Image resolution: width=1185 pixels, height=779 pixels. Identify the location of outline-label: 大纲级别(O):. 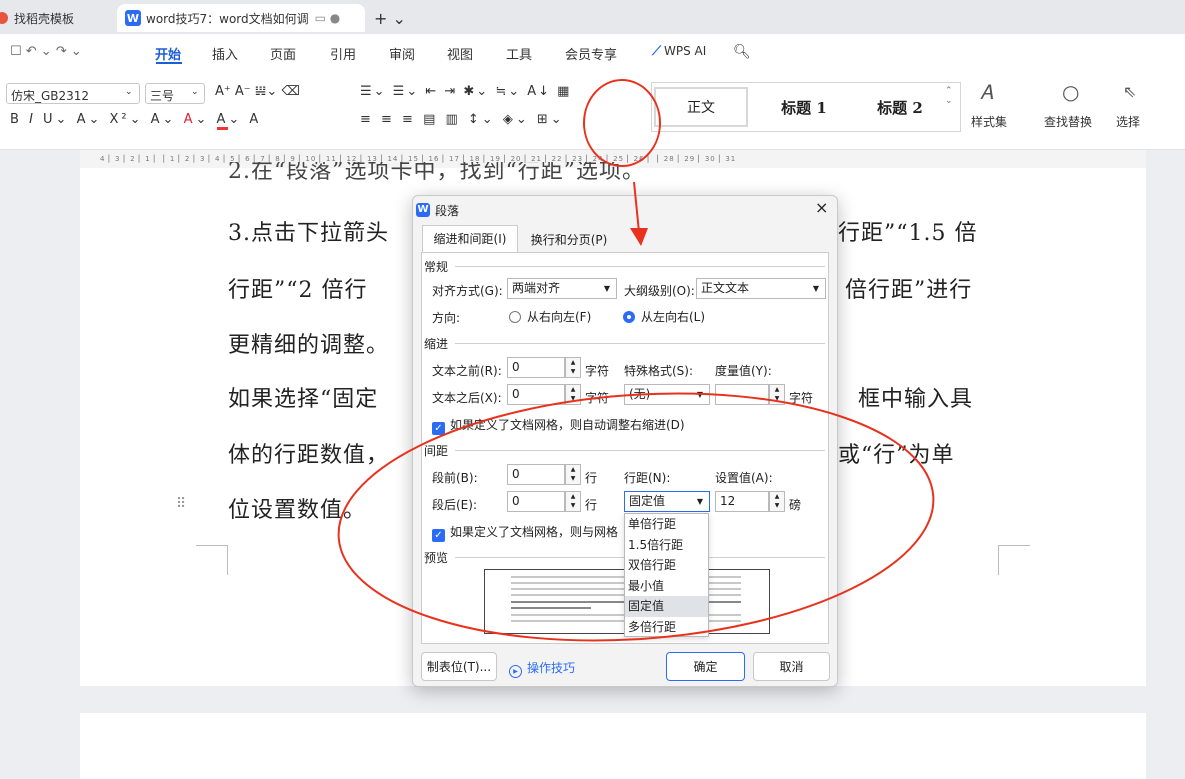
(659, 291).